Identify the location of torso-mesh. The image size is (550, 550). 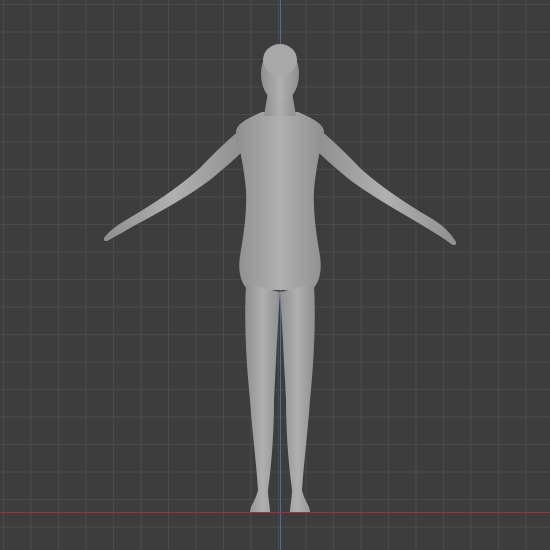
(280, 201).